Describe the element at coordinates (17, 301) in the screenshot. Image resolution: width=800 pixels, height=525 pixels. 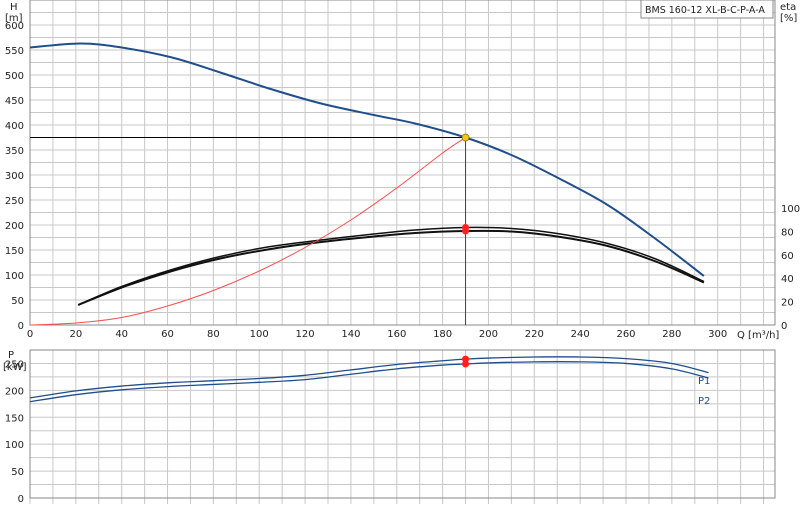
I see `top-y-tick-label: 50` at that location.